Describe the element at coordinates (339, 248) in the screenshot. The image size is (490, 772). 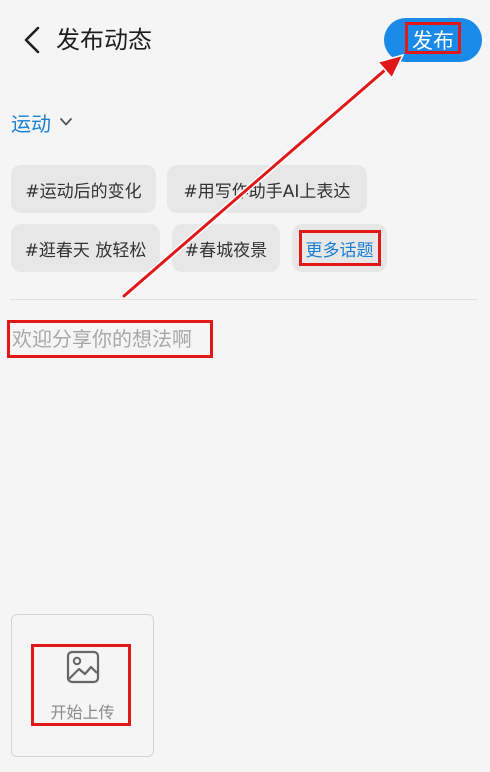
I see `more-topics-button: 更多话题` at that location.